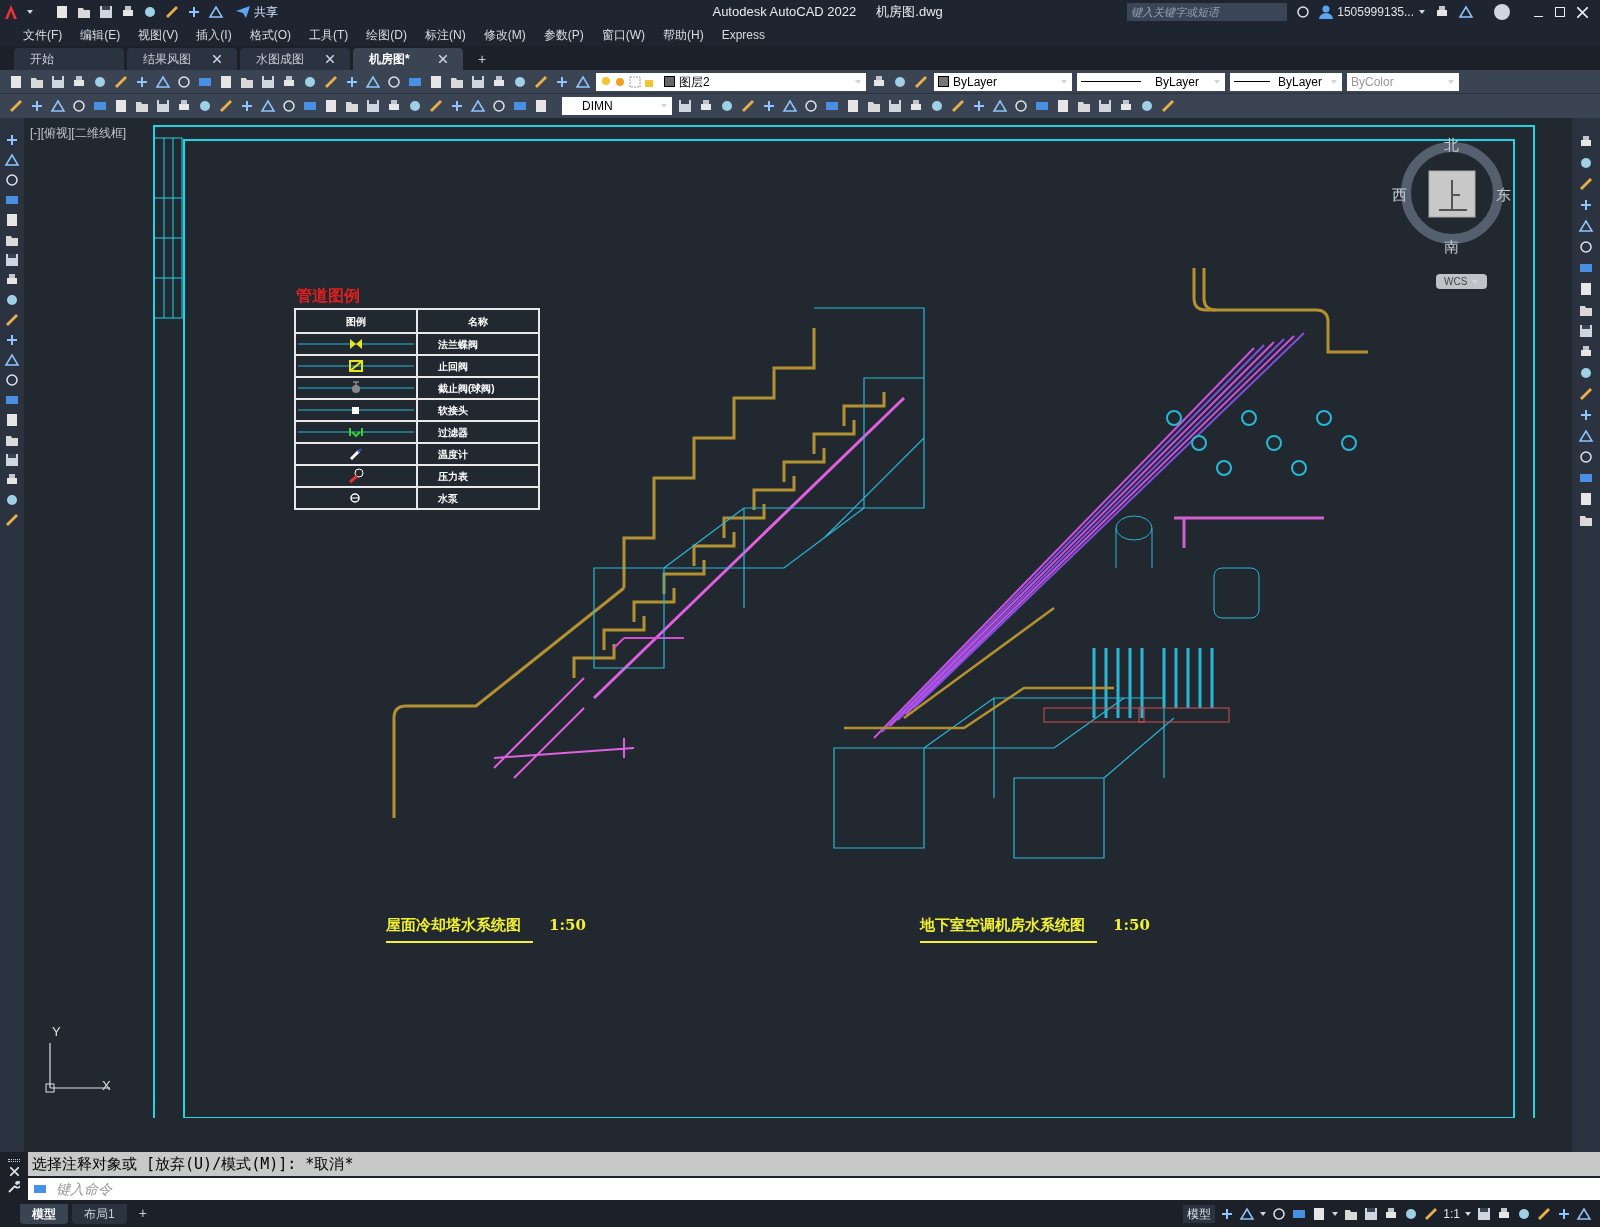 The image size is (1600, 1227). I want to click on file-tab: 开始, so click(69, 59).